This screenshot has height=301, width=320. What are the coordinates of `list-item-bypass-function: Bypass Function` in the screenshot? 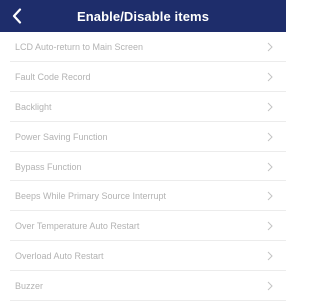 It's located at (143, 167).